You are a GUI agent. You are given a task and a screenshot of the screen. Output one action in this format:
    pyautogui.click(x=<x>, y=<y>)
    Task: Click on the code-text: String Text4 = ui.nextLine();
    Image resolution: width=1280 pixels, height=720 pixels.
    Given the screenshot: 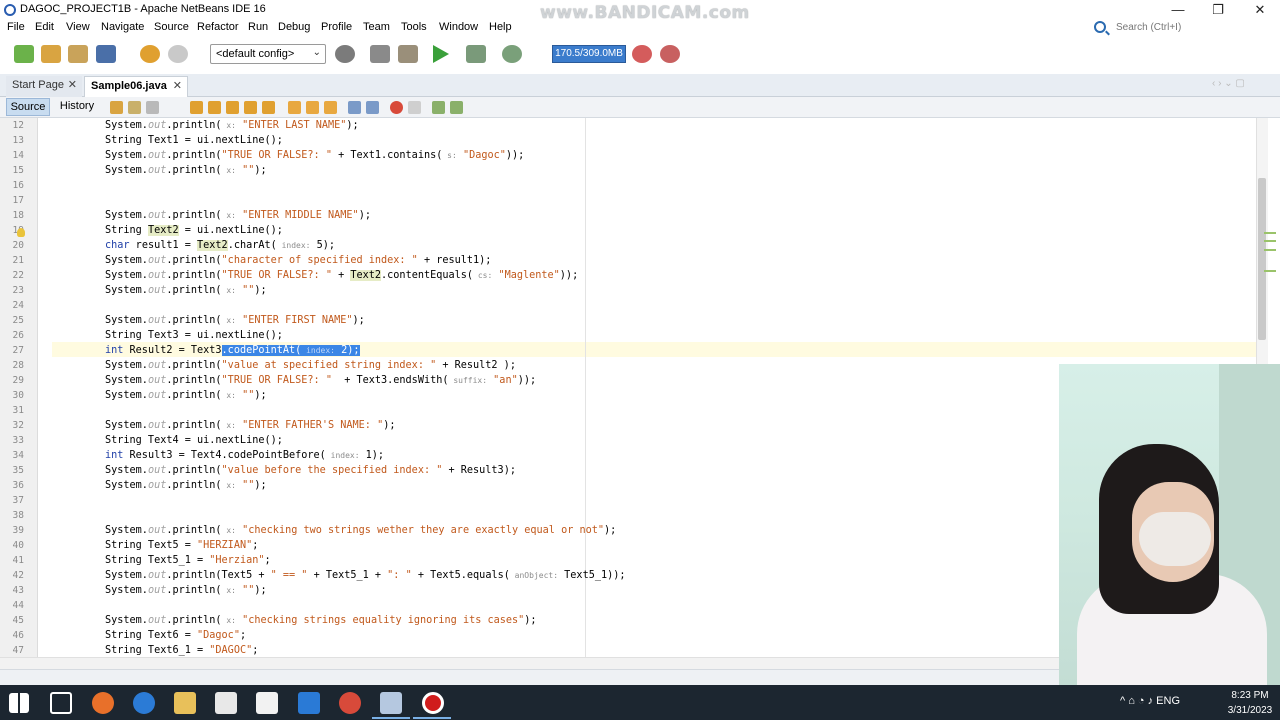 What is the action you would take?
    pyautogui.click(x=194, y=440)
    